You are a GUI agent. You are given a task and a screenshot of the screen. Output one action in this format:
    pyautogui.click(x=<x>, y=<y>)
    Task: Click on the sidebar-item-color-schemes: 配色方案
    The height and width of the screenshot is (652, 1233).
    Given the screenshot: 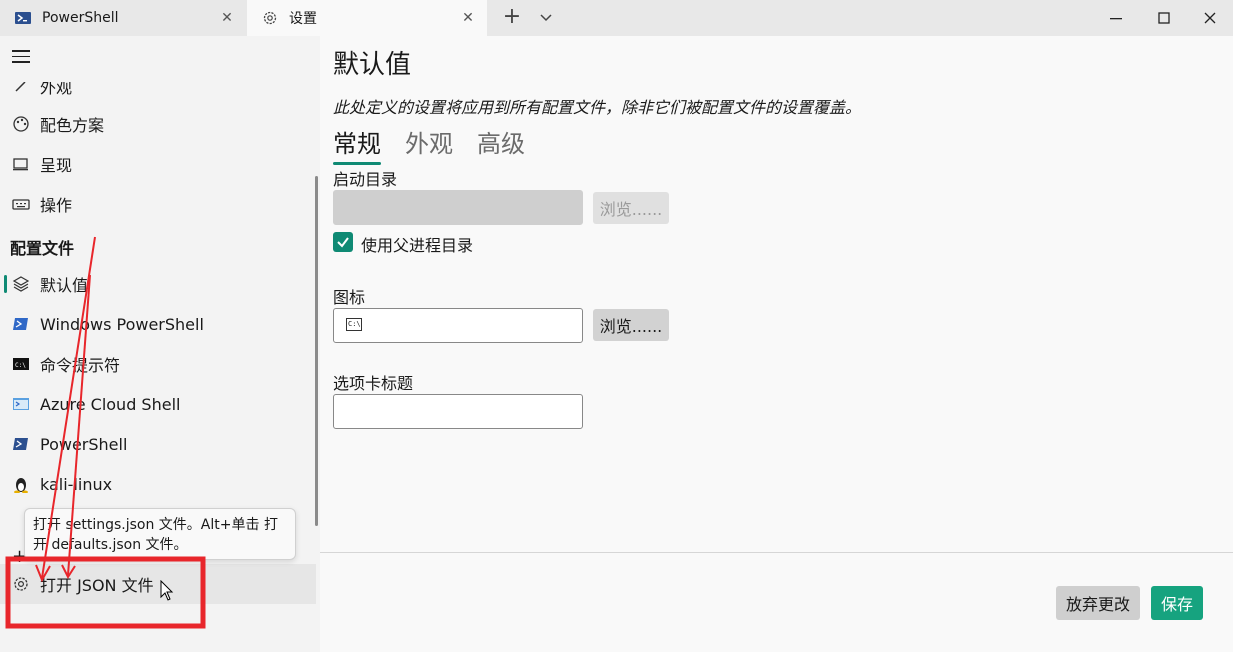 What is the action you would take?
    pyautogui.click(x=158, y=124)
    